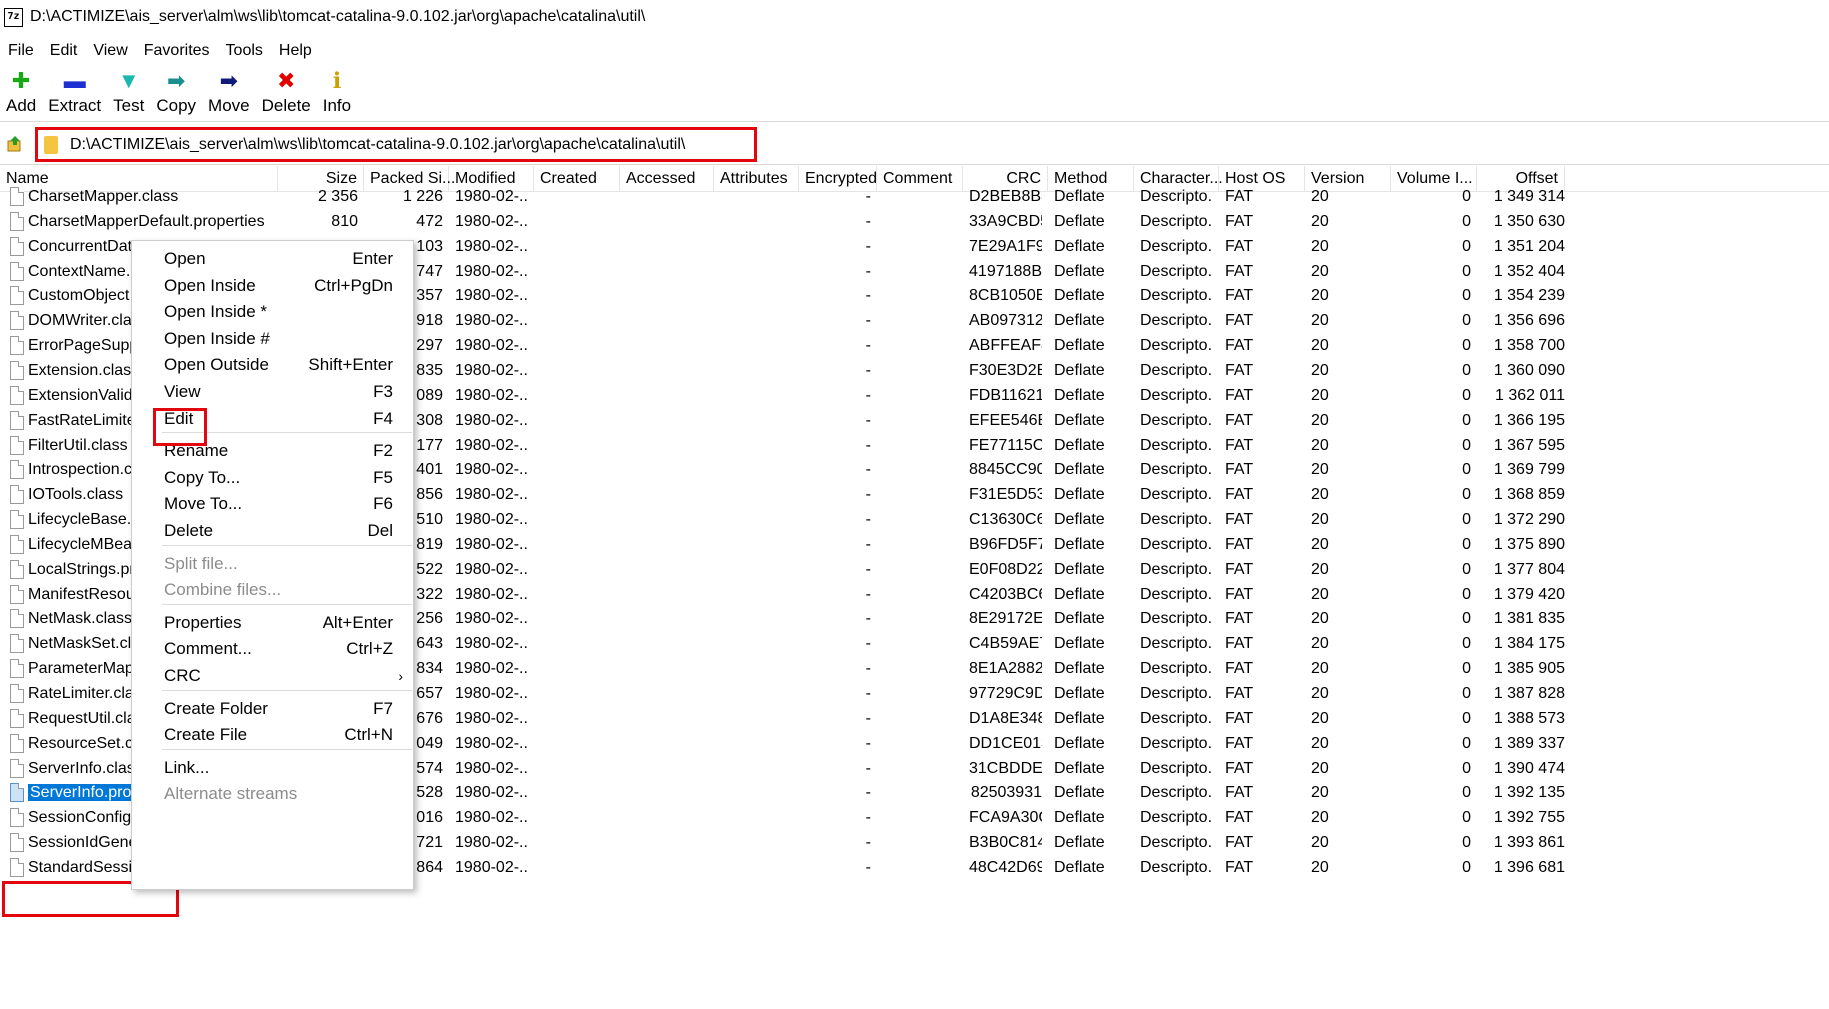 This screenshot has height=1009, width=1829. What do you see at coordinates (182, 391) in the screenshot?
I see `context-item-label: View` at bounding box center [182, 391].